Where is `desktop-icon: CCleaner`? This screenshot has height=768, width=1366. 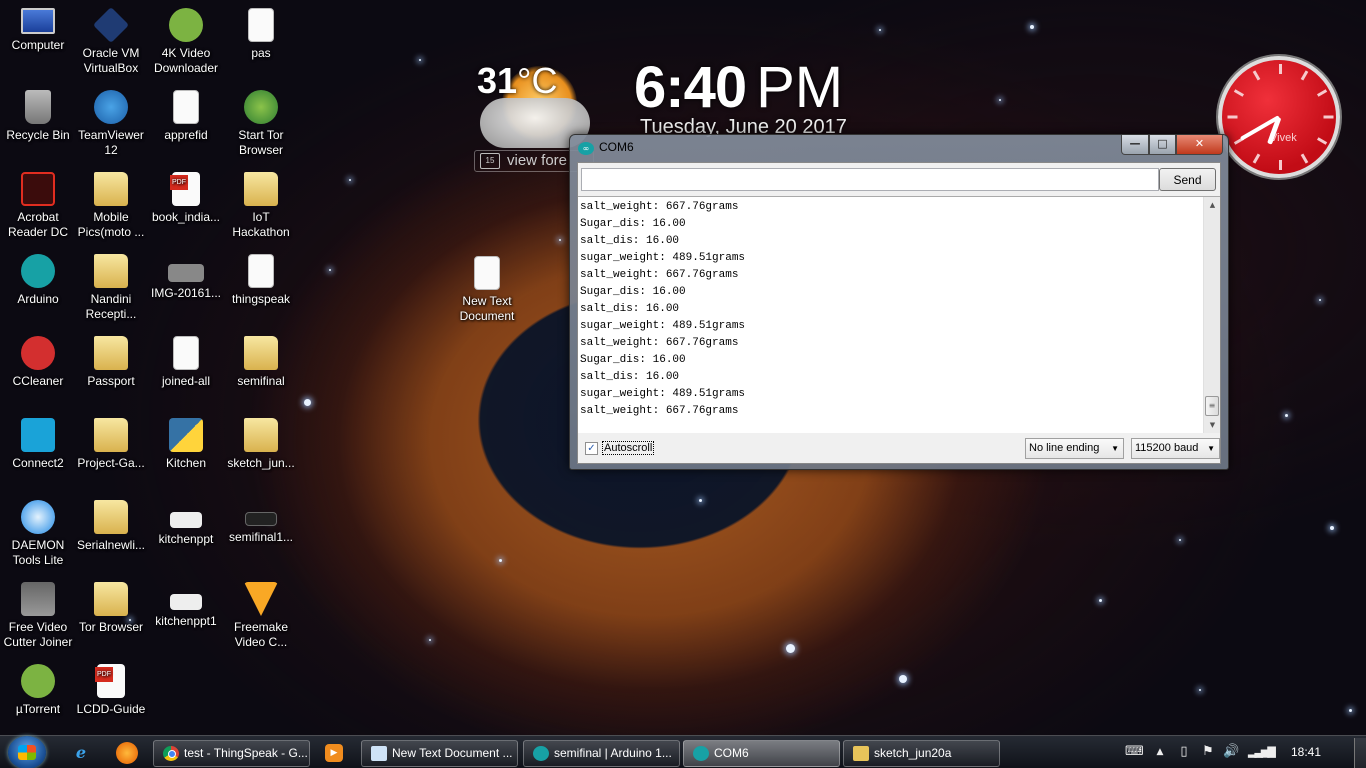
desktop-icon: CCleaner is located at coordinates (38, 362).